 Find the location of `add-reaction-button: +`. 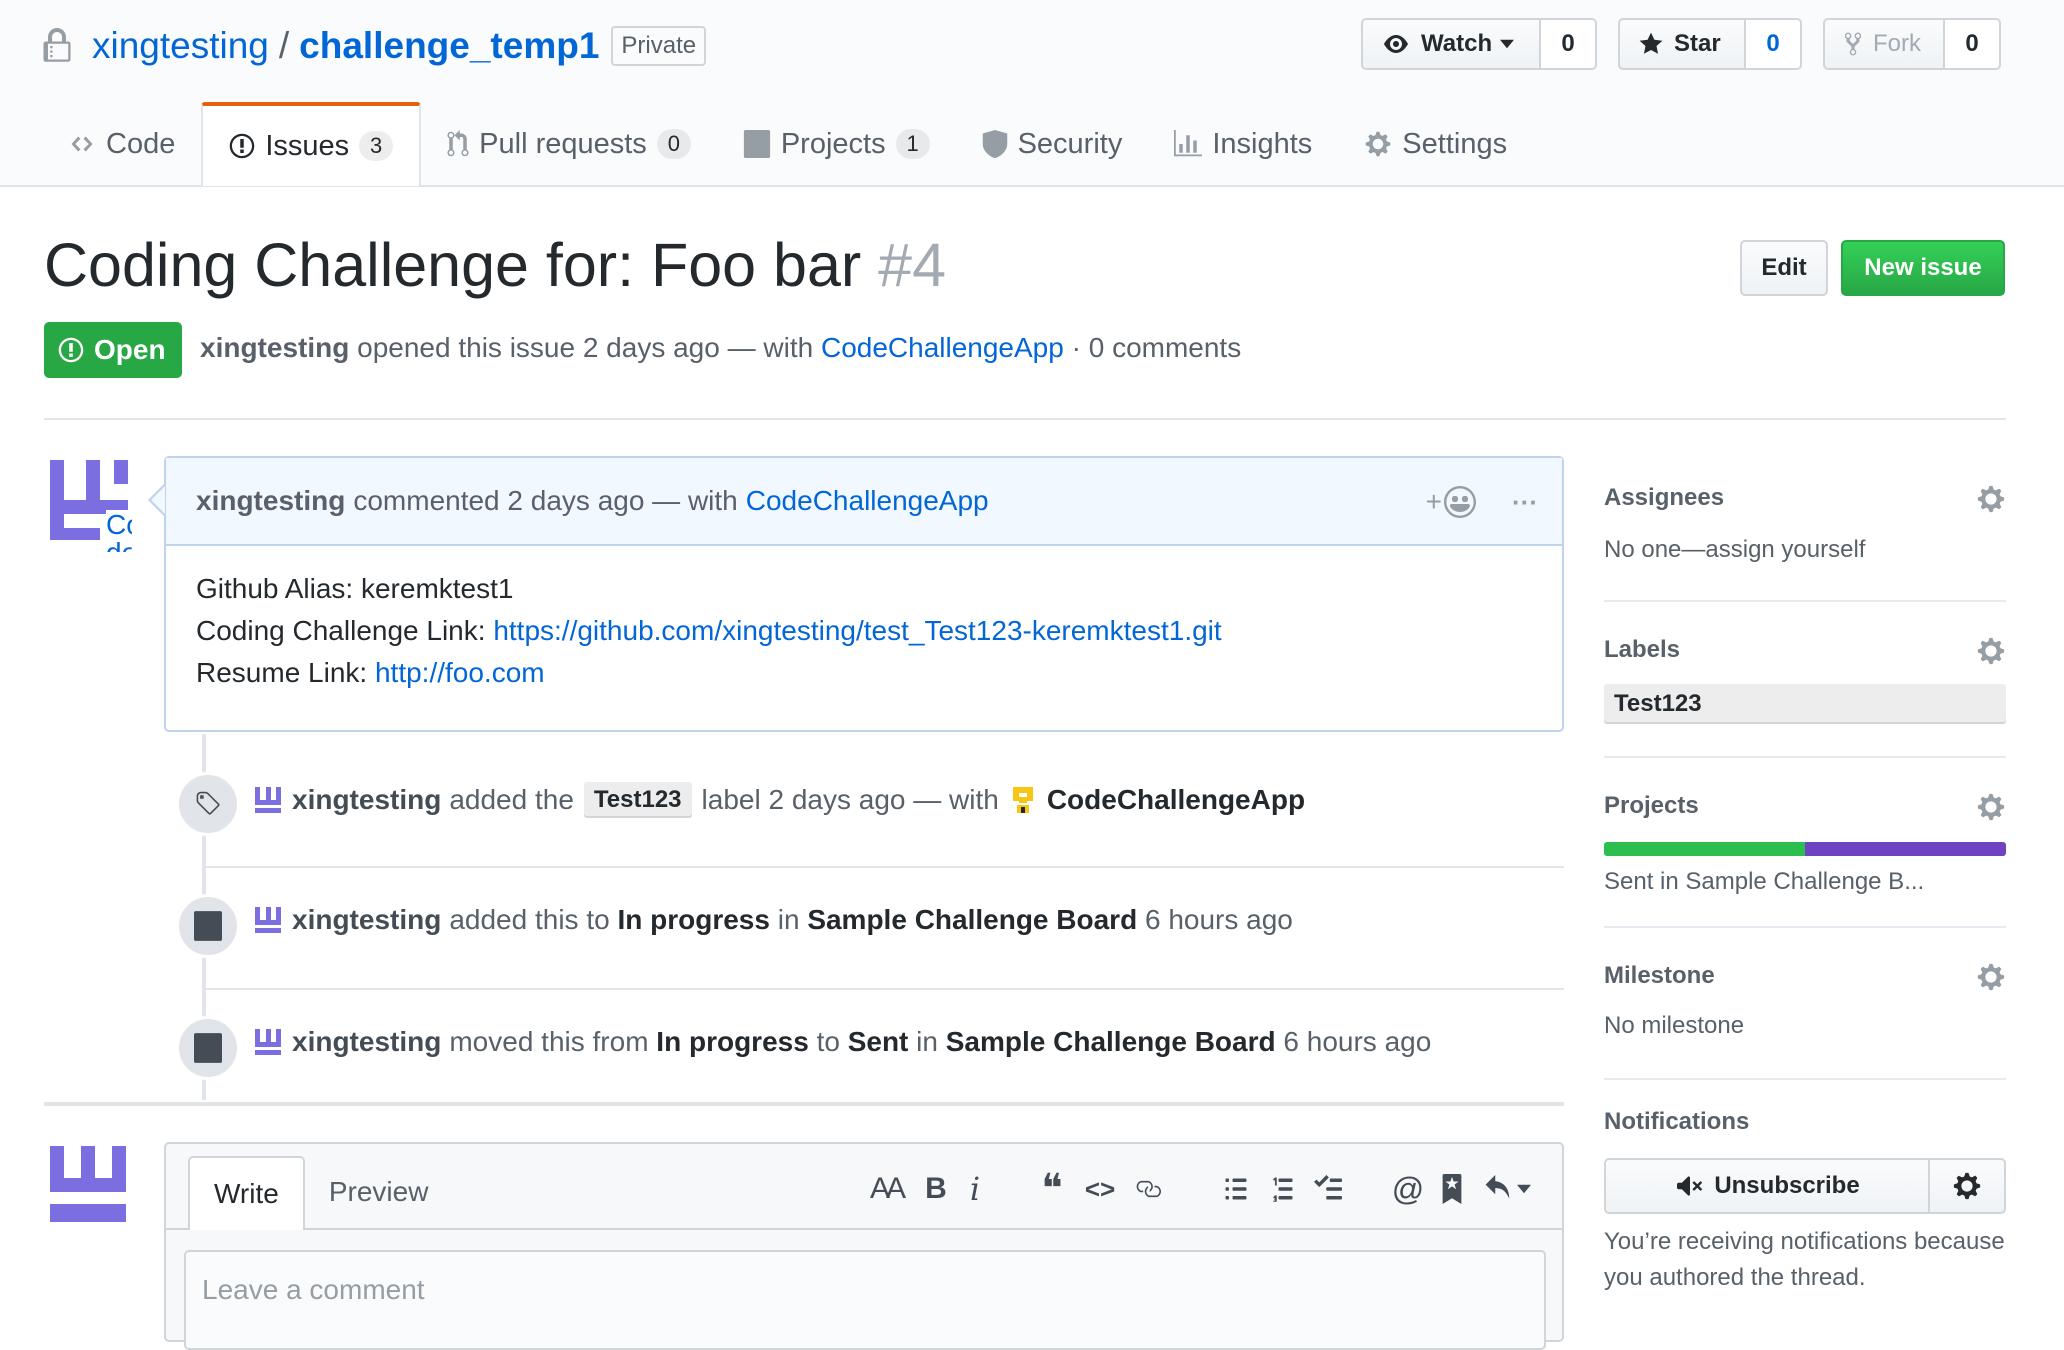

add-reaction-button: + is located at coordinates (1451, 502).